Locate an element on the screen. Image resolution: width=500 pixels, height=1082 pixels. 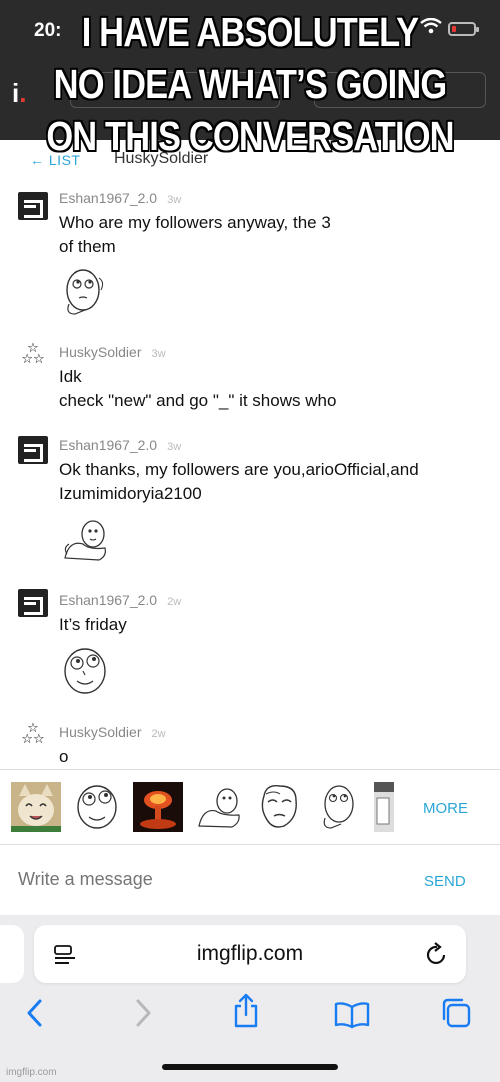
message-sender: Eshan1967_2.0 2w is located at coordinates (120, 600).